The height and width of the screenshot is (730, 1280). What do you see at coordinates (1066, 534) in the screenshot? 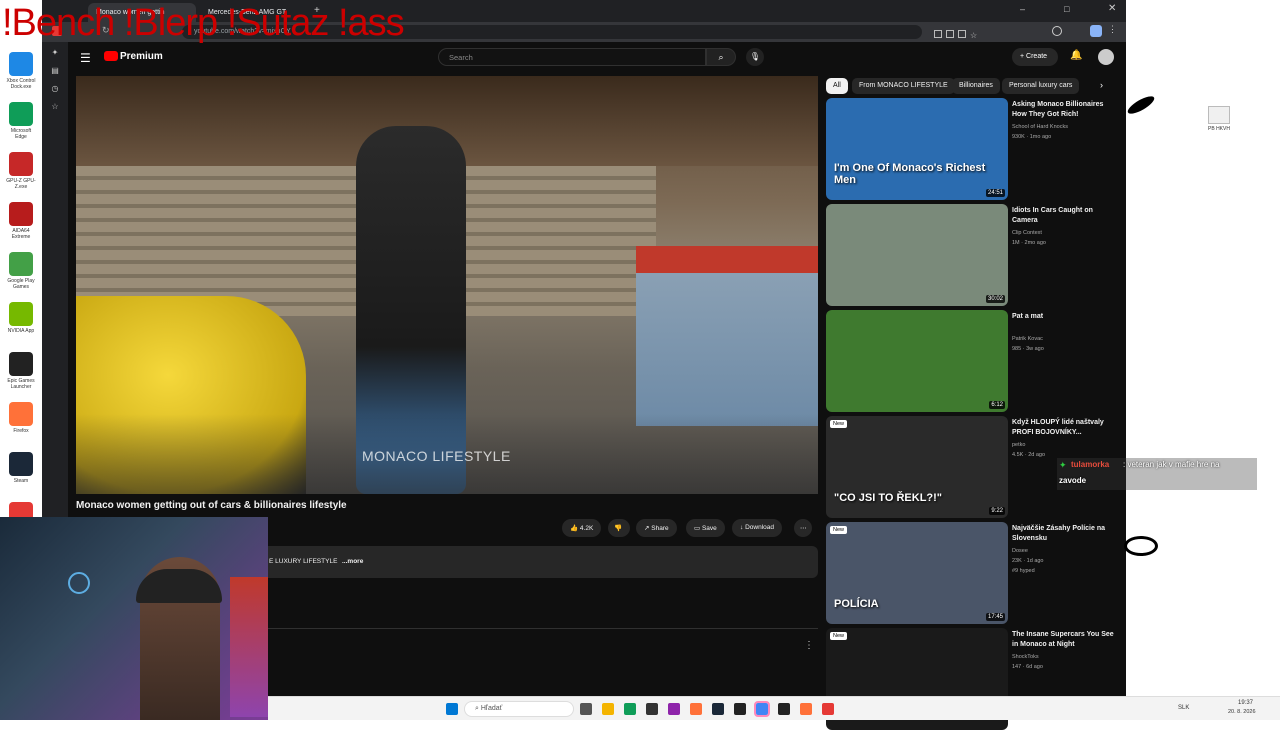
I see `video-title: Najväčšie Zásahy Polície na Slovensku` at bounding box center [1066, 534].